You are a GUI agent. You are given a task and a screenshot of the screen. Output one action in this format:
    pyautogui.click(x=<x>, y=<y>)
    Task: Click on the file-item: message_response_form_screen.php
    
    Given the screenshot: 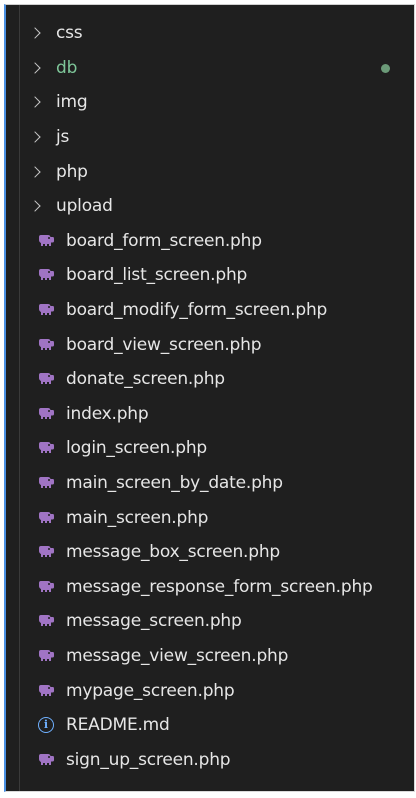 What is the action you would take?
    pyautogui.click(x=210, y=587)
    